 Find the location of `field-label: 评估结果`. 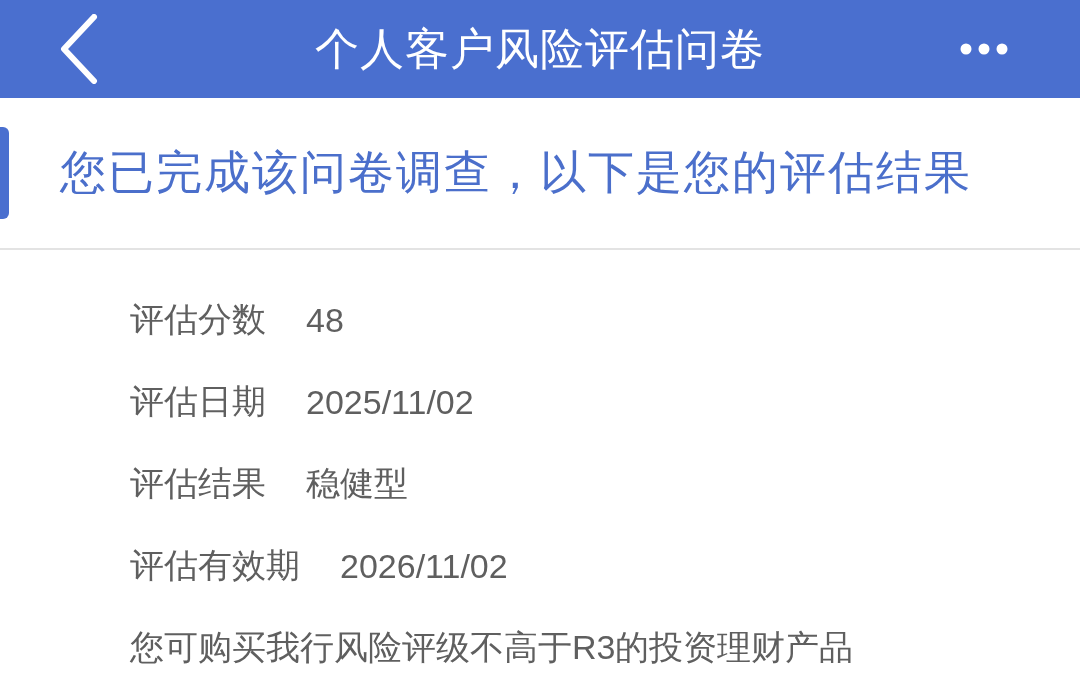

field-label: 评估结果 is located at coordinates (198, 483).